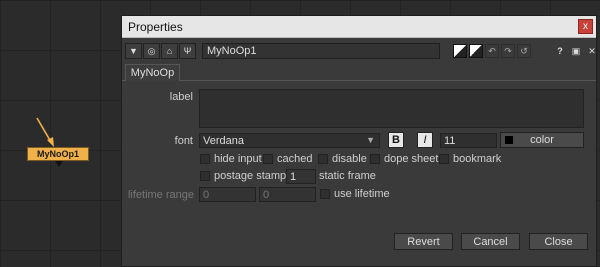 The image size is (600, 267). Describe the element at coordinates (295, 159) in the screenshot. I see `cached-label: cached` at that location.